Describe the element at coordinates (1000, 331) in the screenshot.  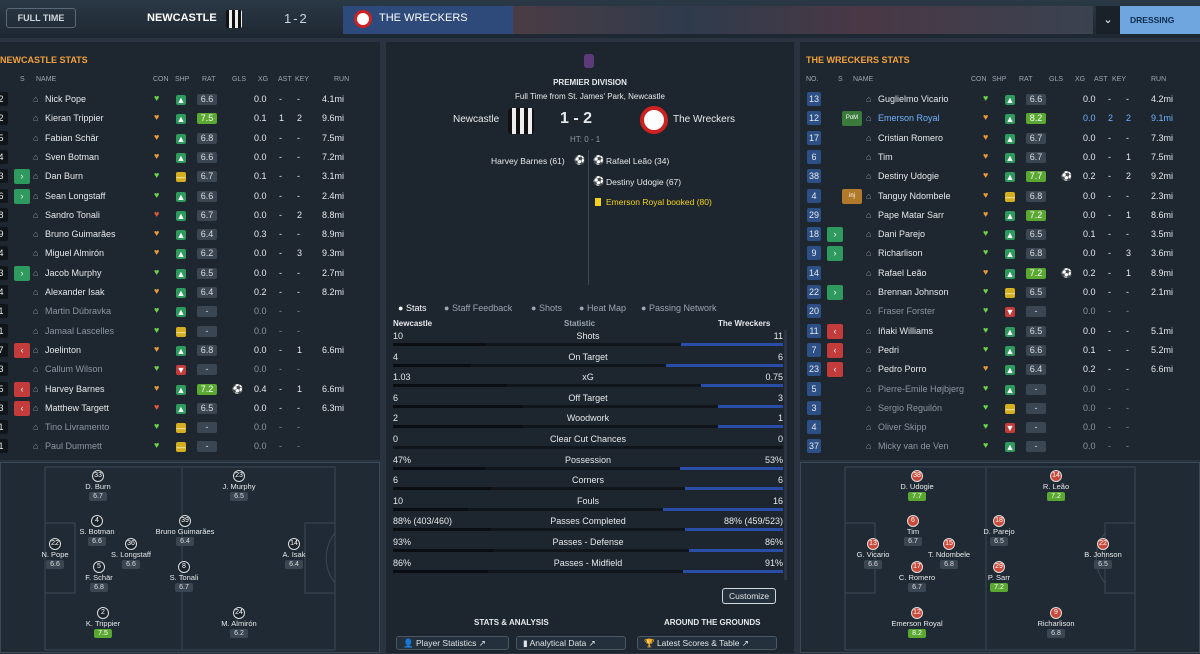
I see `player-row: 11 ‹ ⌂ Iñaki Williams ♥ ▲ 6.5 0.0 - - 5.1mi` at that location.